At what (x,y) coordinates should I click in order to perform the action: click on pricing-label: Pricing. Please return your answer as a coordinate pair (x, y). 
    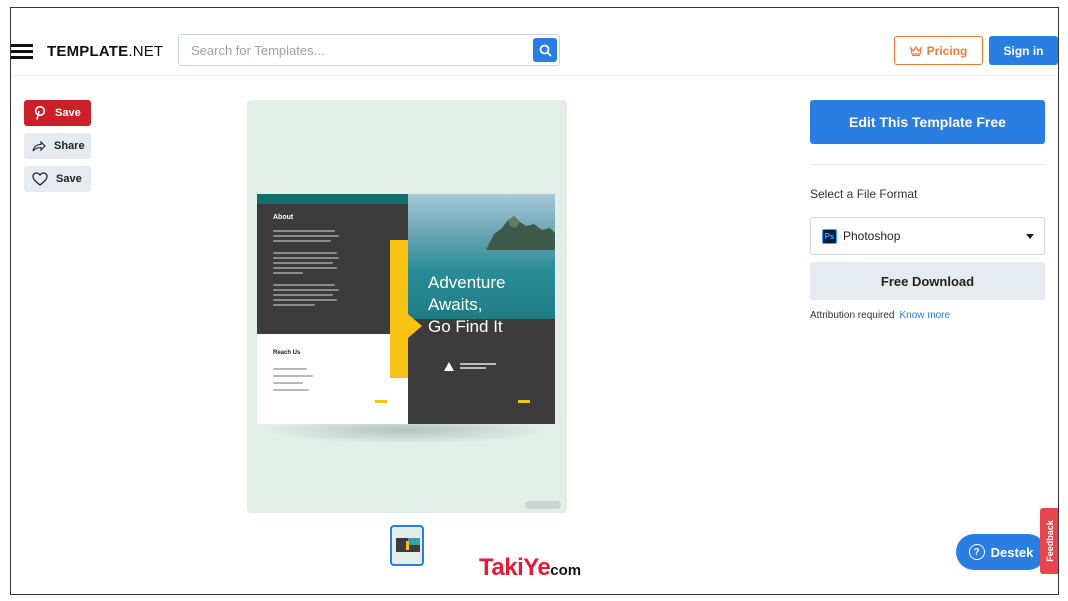
    Looking at the image, I should click on (947, 50).